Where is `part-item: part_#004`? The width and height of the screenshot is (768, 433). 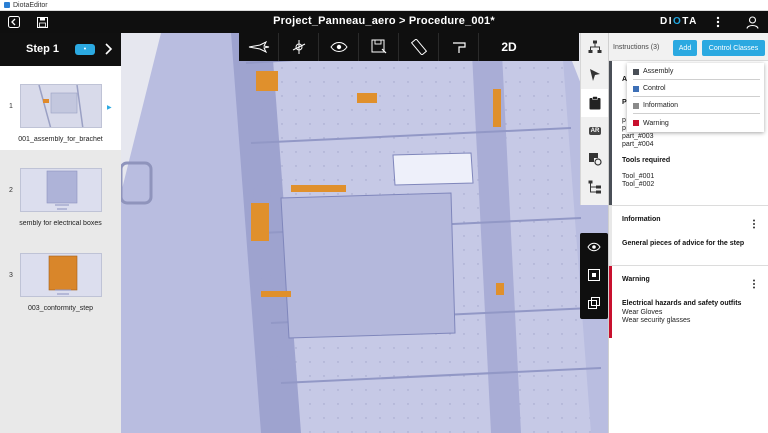
part-item: part_#004 is located at coordinates (638, 144).